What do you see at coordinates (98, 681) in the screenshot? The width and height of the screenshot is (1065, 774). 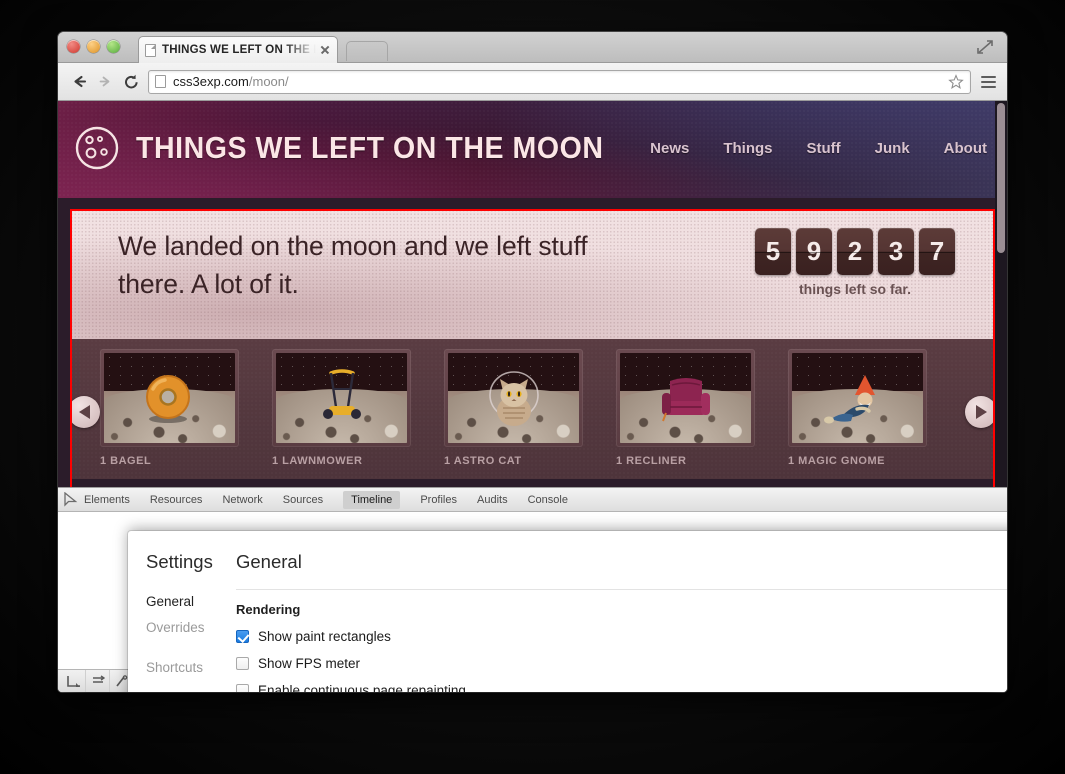 I see `record-icon` at bounding box center [98, 681].